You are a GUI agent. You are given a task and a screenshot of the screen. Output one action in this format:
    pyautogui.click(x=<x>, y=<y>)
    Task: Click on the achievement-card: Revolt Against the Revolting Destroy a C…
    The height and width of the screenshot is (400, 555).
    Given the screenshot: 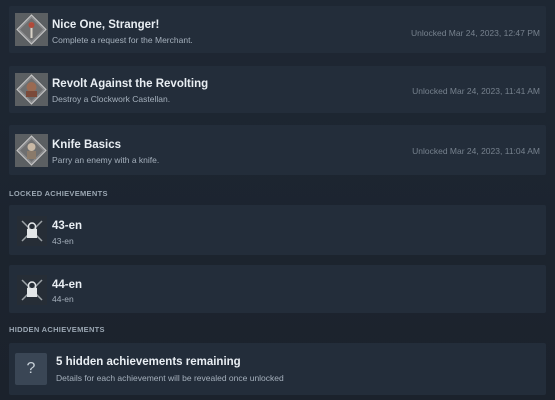 What is the action you would take?
    pyautogui.click(x=277, y=89)
    